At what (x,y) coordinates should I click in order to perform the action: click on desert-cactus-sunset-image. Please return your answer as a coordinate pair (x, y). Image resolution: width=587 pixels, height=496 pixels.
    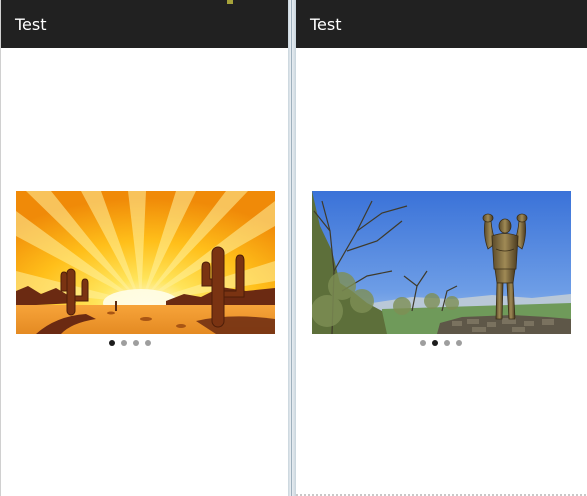
    Looking at the image, I should click on (145, 262).